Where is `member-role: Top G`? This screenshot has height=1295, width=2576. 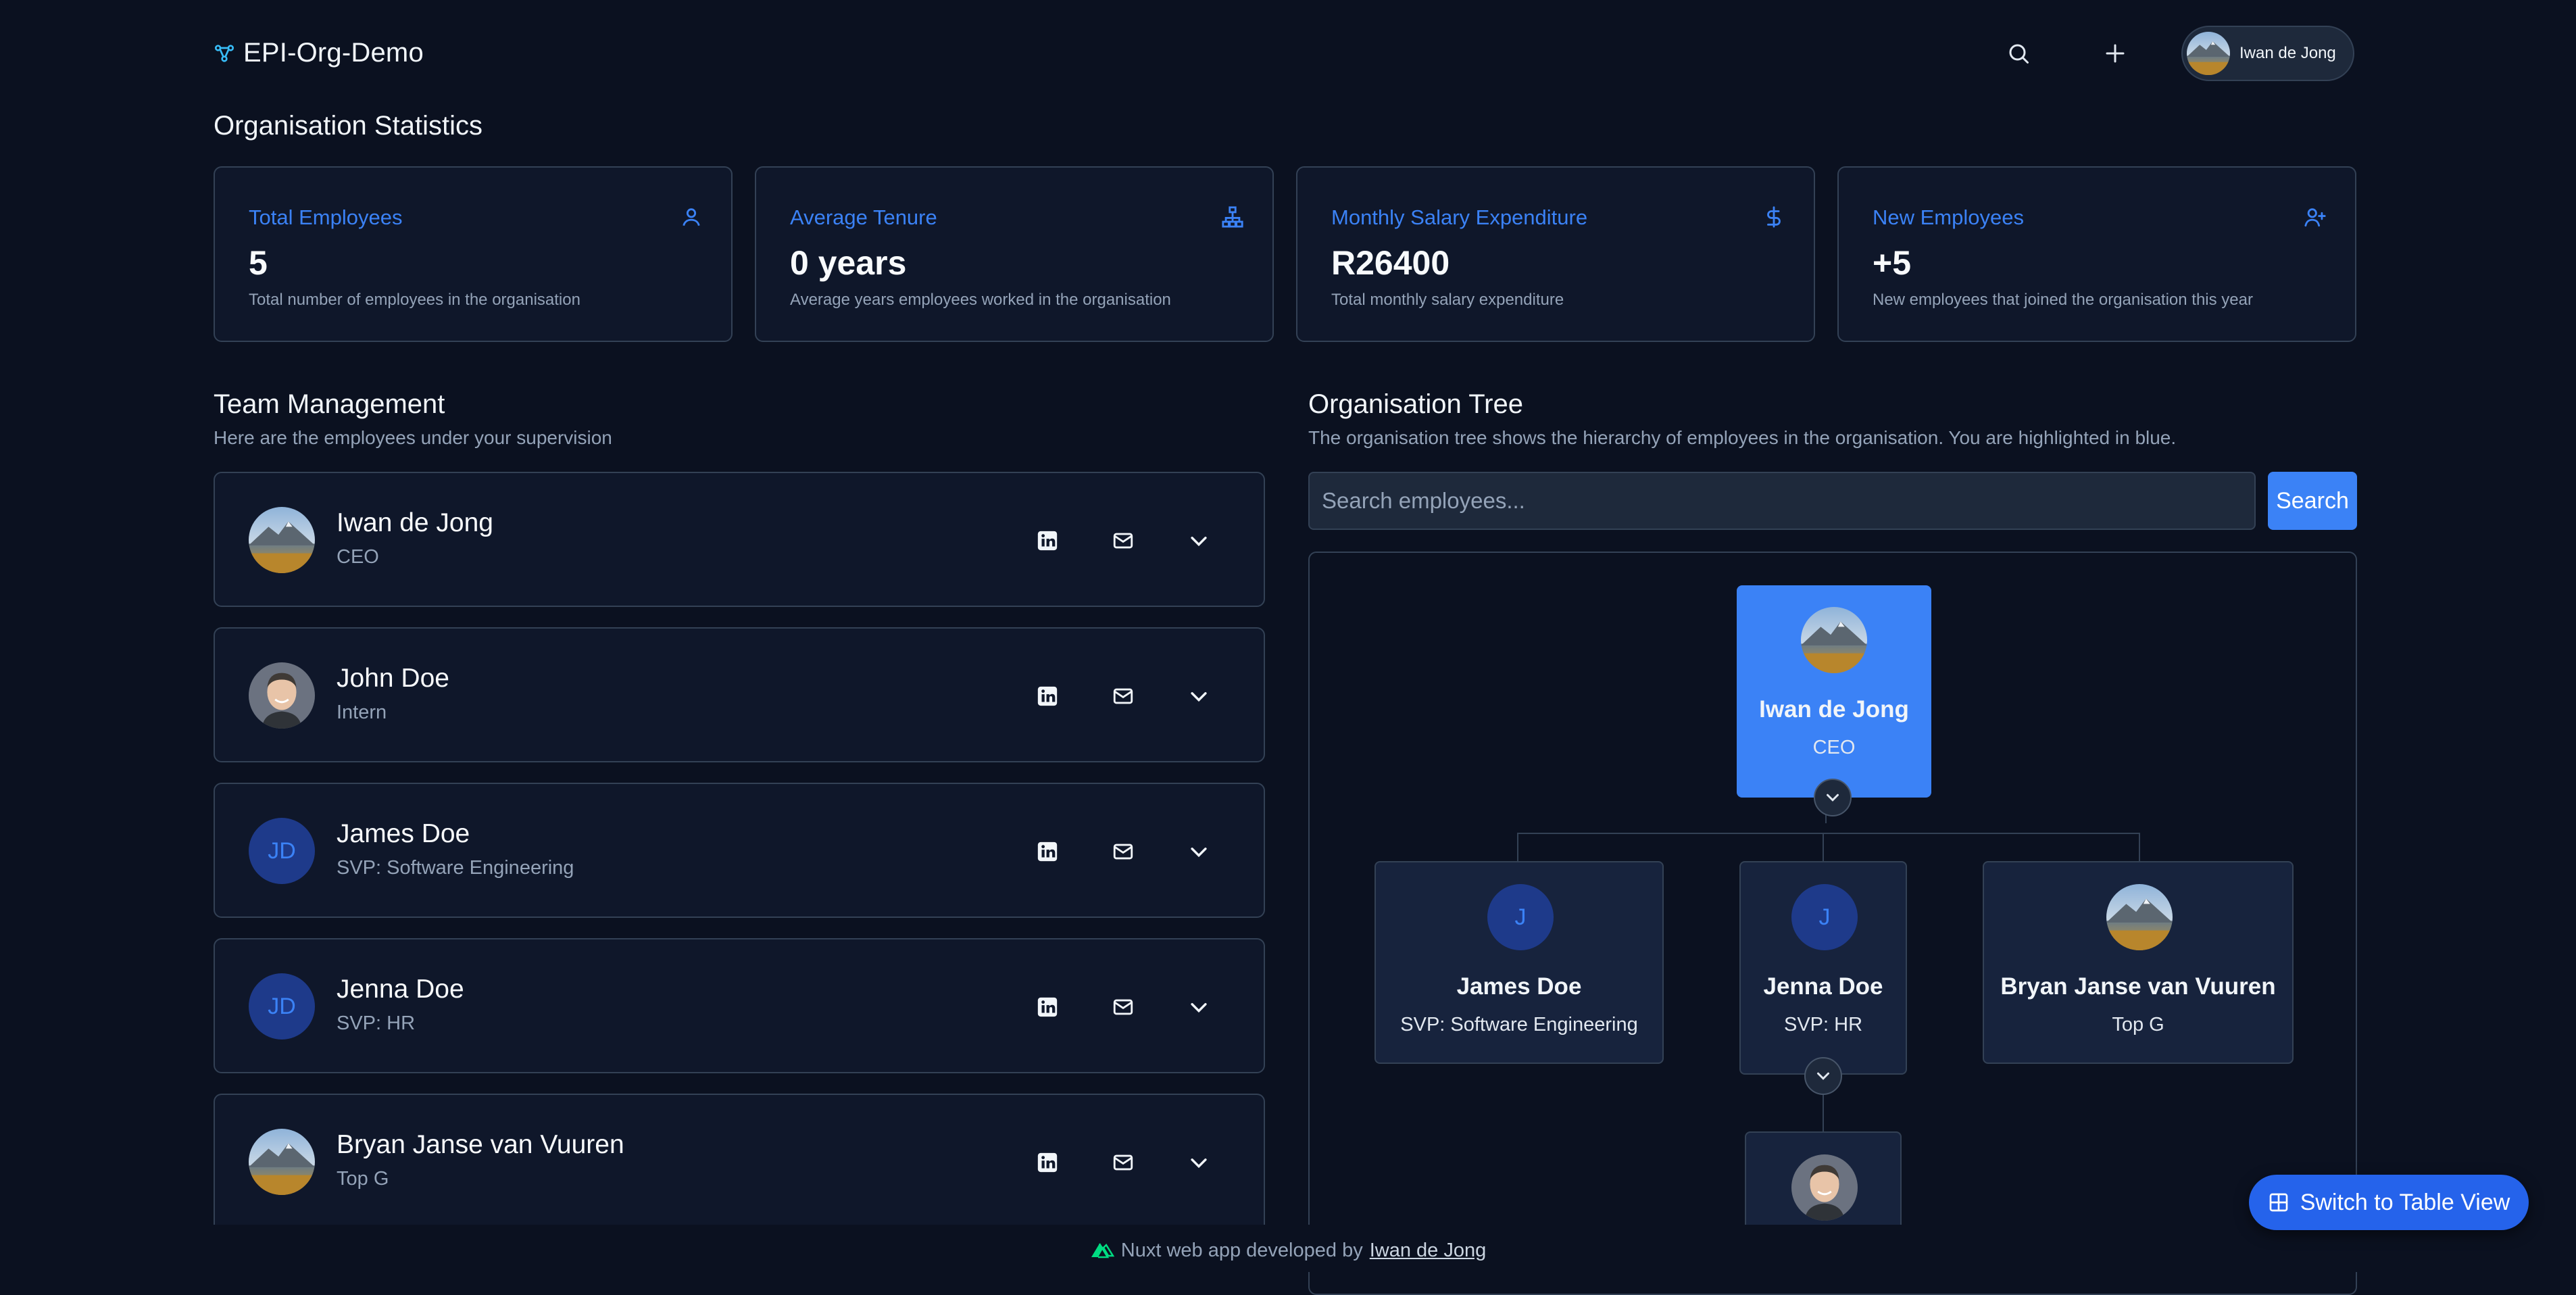
member-role: Top G is located at coordinates (363, 1179).